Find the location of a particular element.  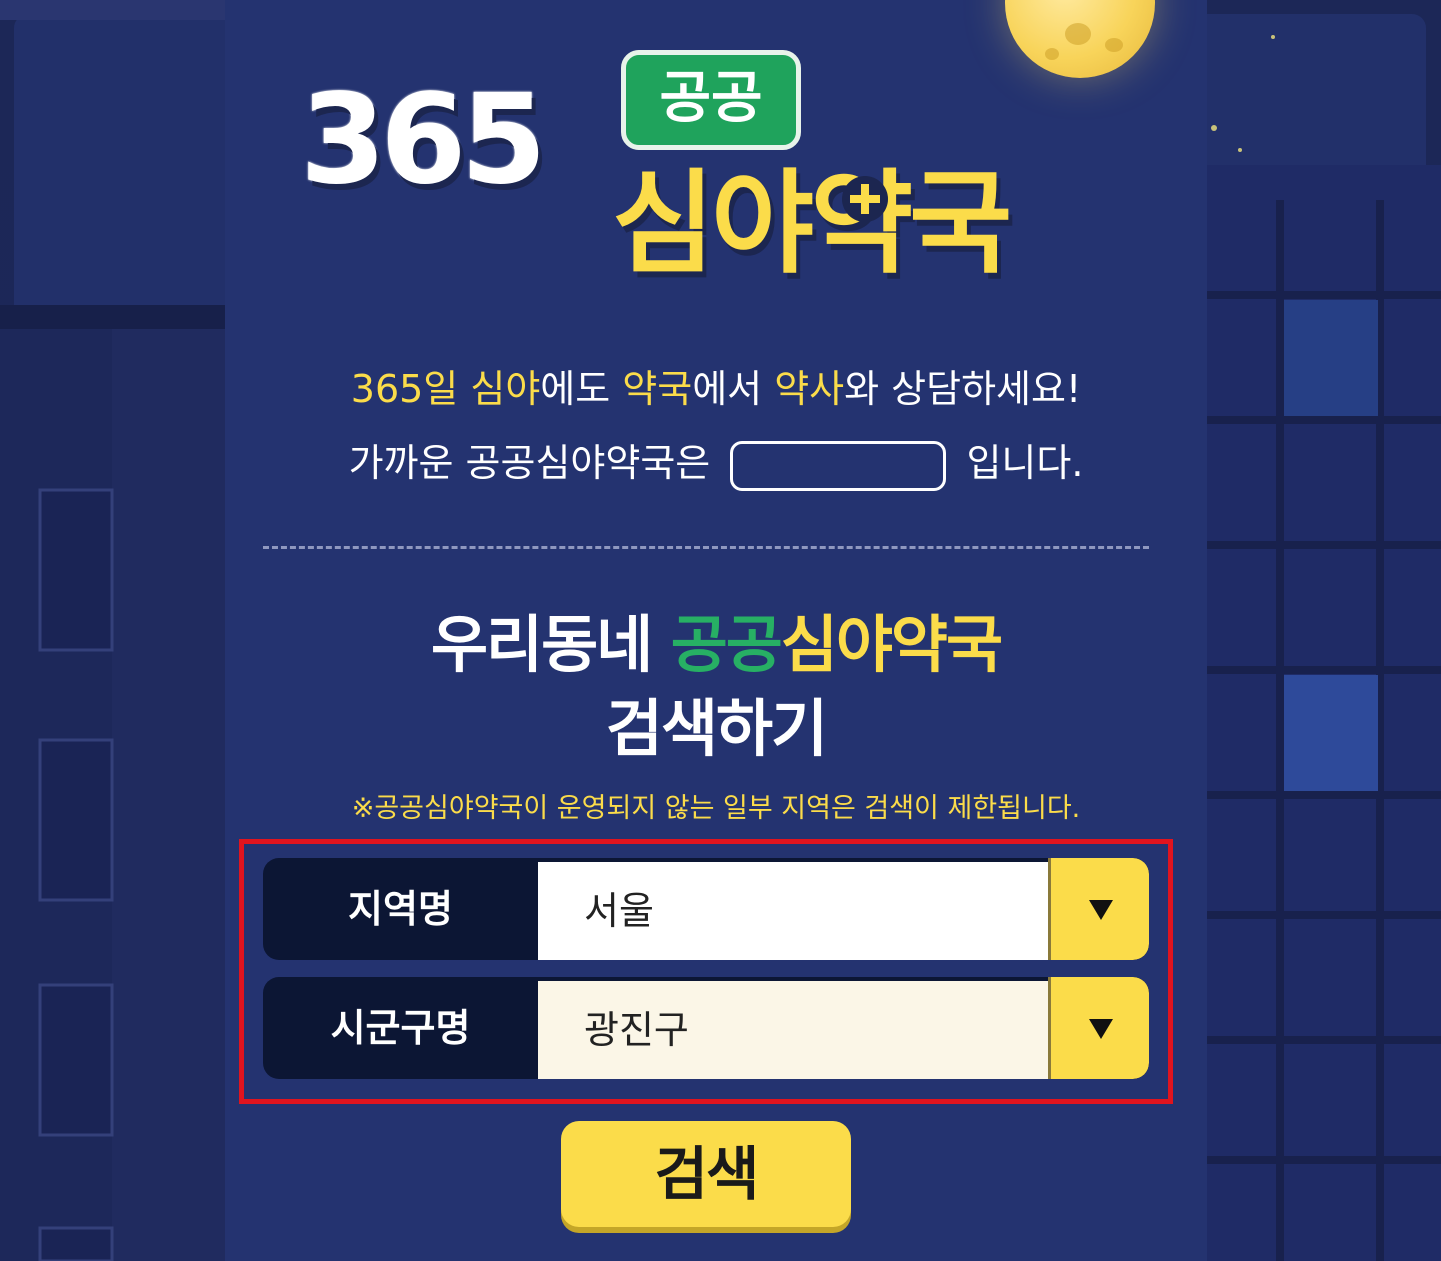

search-heading-text: 우리동네 is located at coordinates (550, 644).